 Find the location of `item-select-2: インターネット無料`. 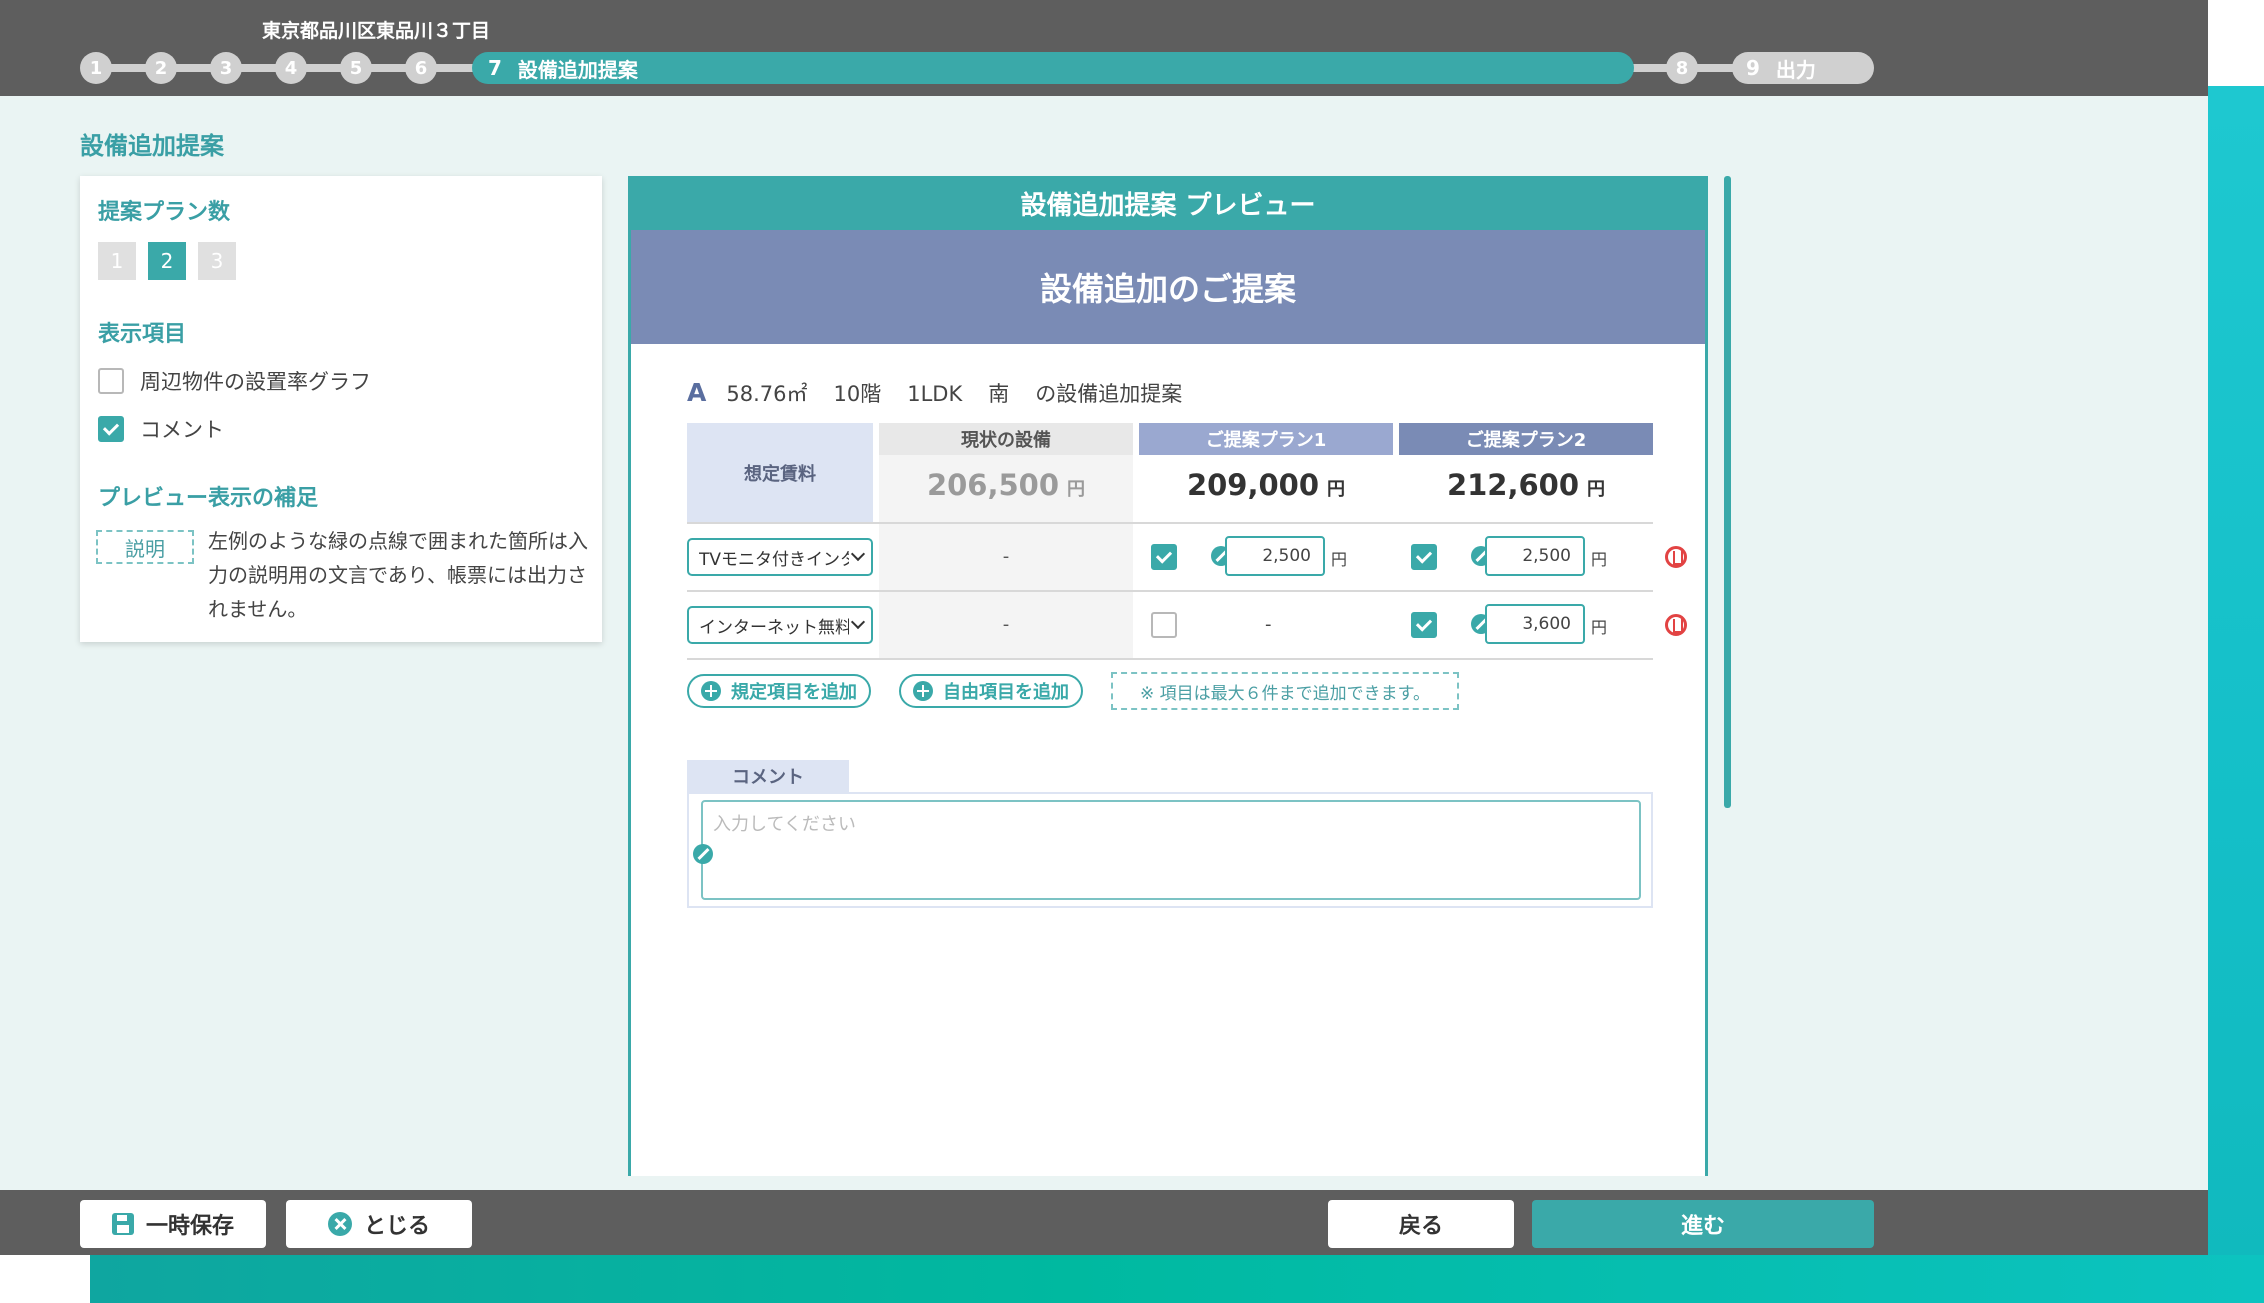

item-select-2: インターネット無料 is located at coordinates (780, 625).